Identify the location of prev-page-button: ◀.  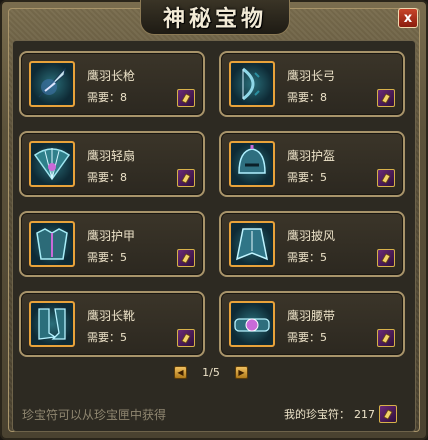
(180, 372).